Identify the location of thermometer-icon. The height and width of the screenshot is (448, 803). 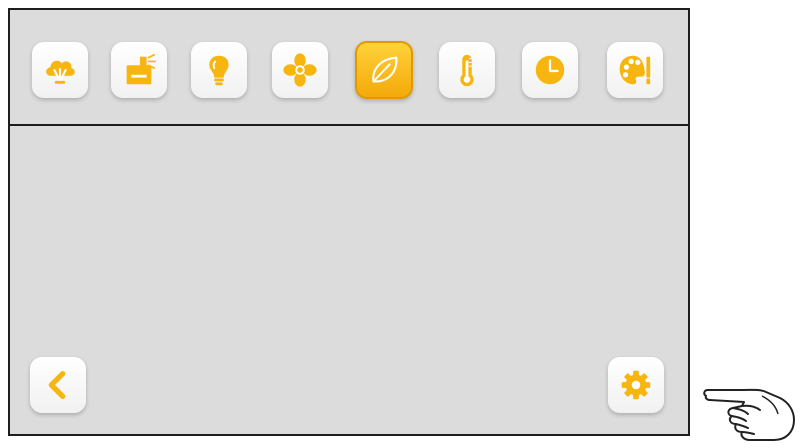
(467, 70).